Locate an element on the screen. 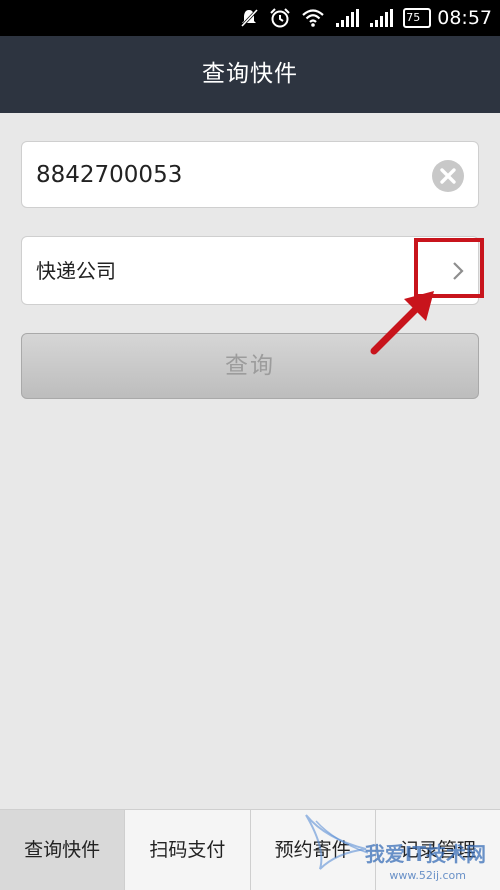 This screenshot has width=500, height=890. tab-scan-pay: 扫码支付 is located at coordinates (187, 850).